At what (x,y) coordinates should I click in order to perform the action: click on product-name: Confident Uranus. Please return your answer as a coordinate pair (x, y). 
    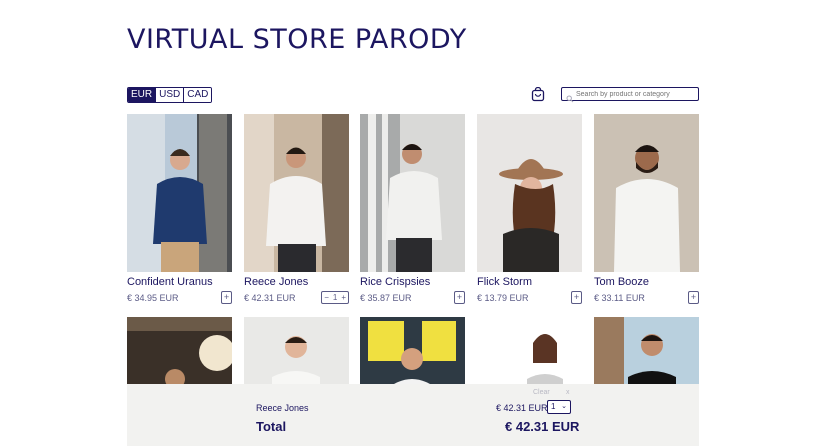
    Looking at the image, I should click on (170, 282).